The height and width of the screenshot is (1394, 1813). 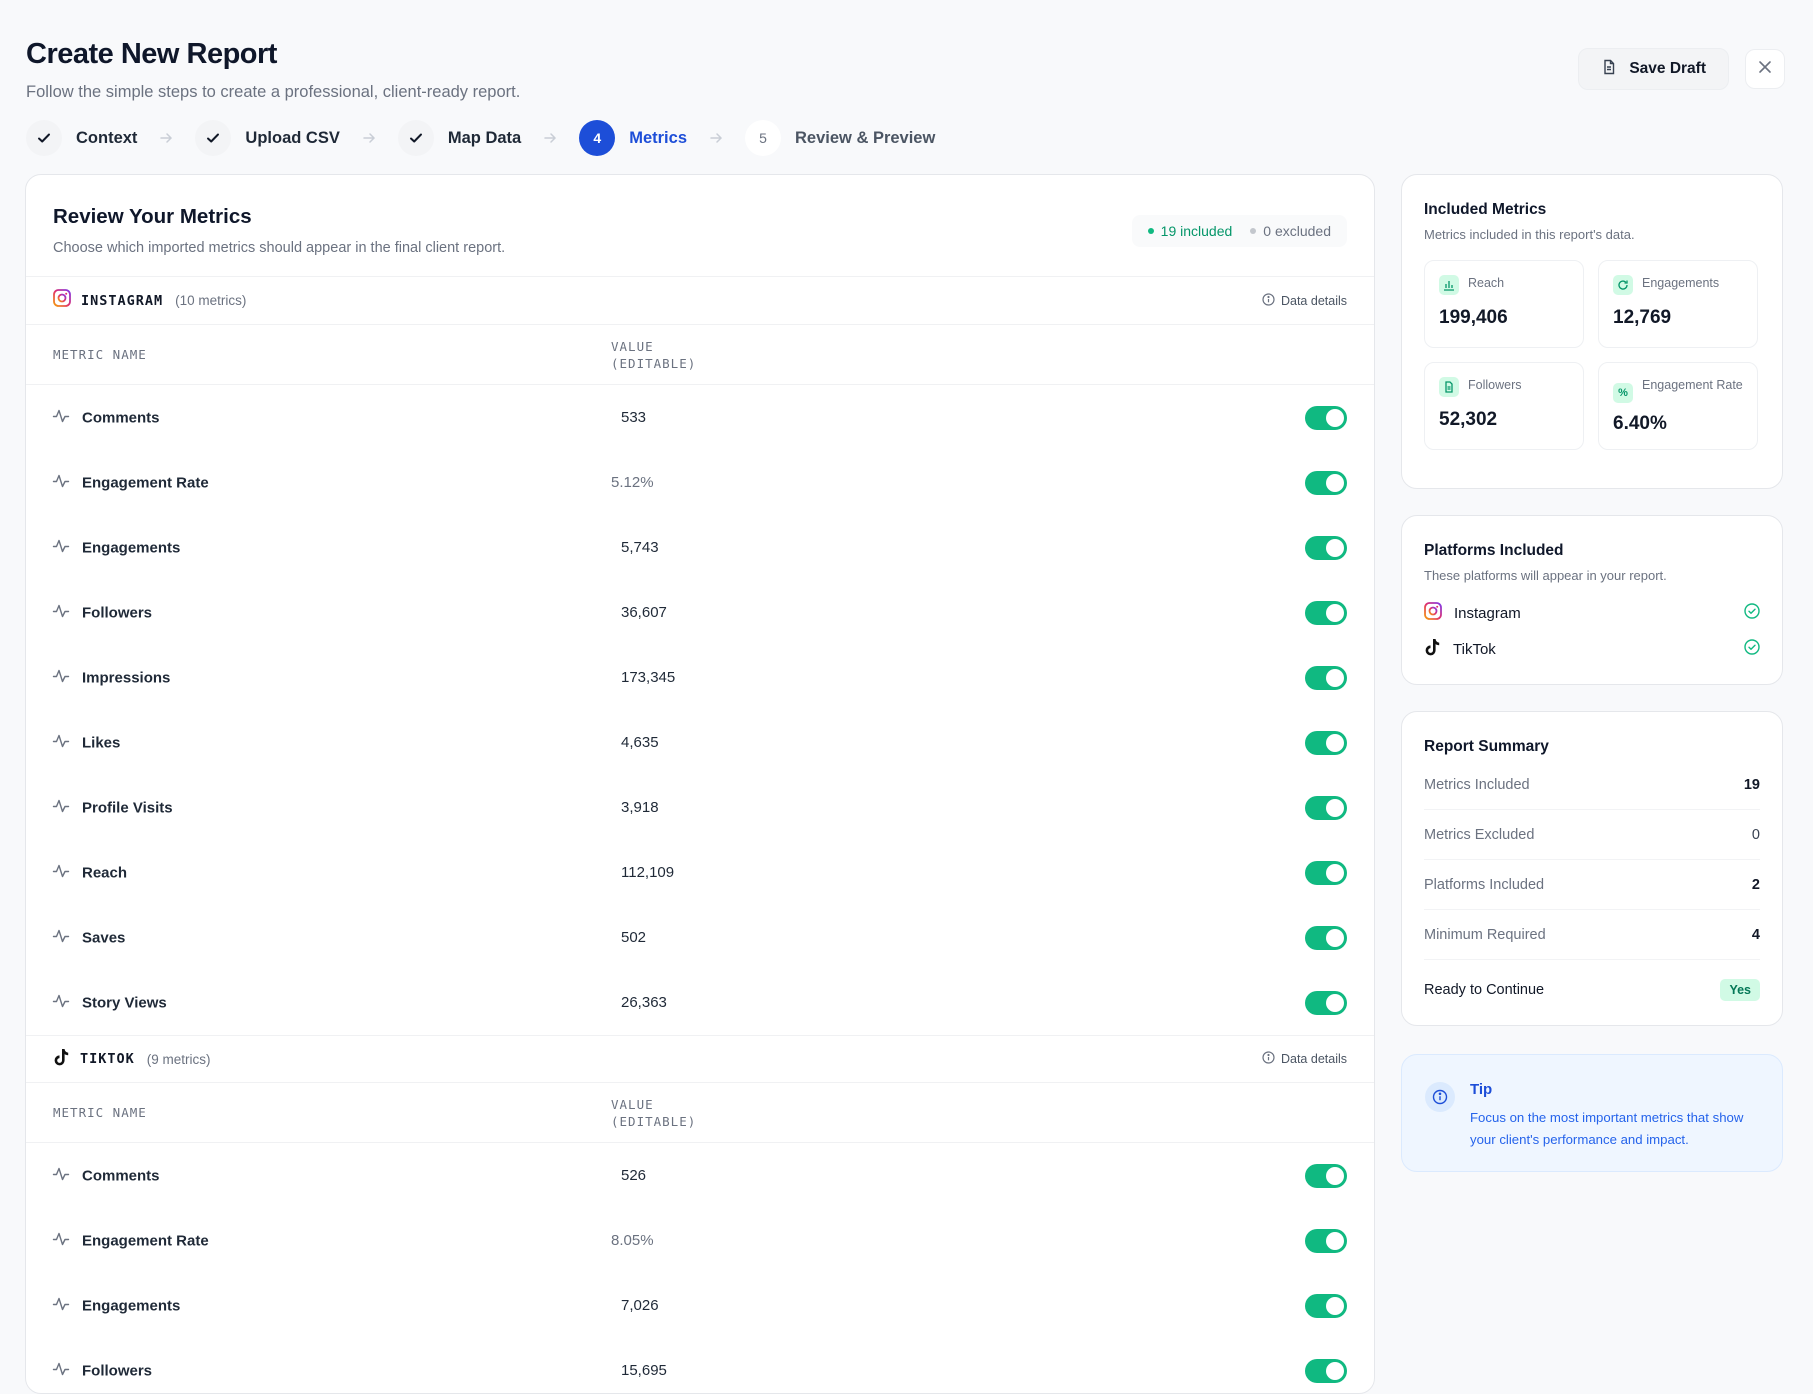 What do you see at coordinates (1592, 935) in the screenshot?
I see `summary-row-minimum-required: Minimum Required 4` at bounding box center [1592, 935].